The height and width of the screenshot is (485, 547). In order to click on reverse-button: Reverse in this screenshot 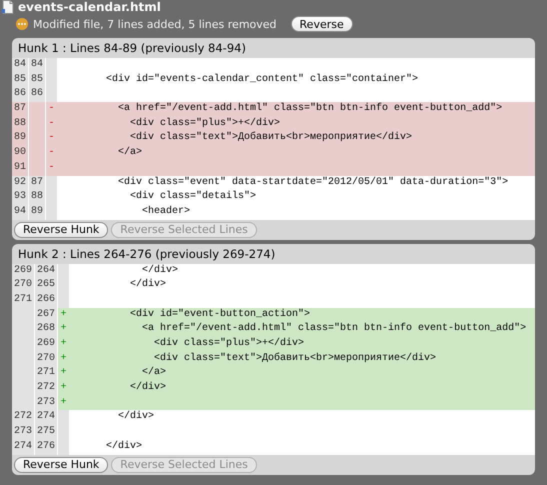, I will do `click(321, 24)`.